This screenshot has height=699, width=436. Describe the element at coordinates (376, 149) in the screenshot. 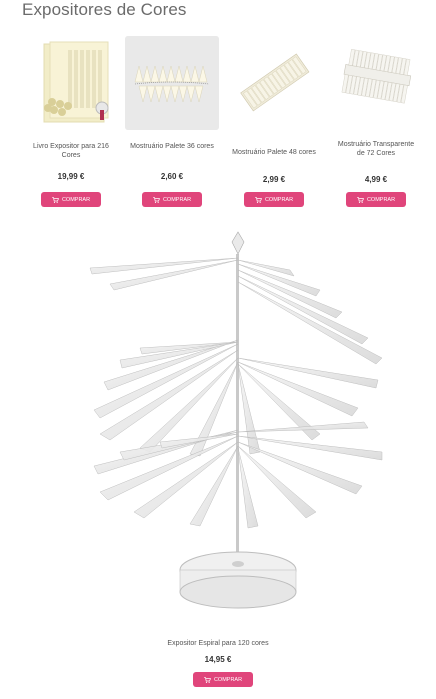

I see `product-name: Mostruário Transparente de 72 Cores` at that location.